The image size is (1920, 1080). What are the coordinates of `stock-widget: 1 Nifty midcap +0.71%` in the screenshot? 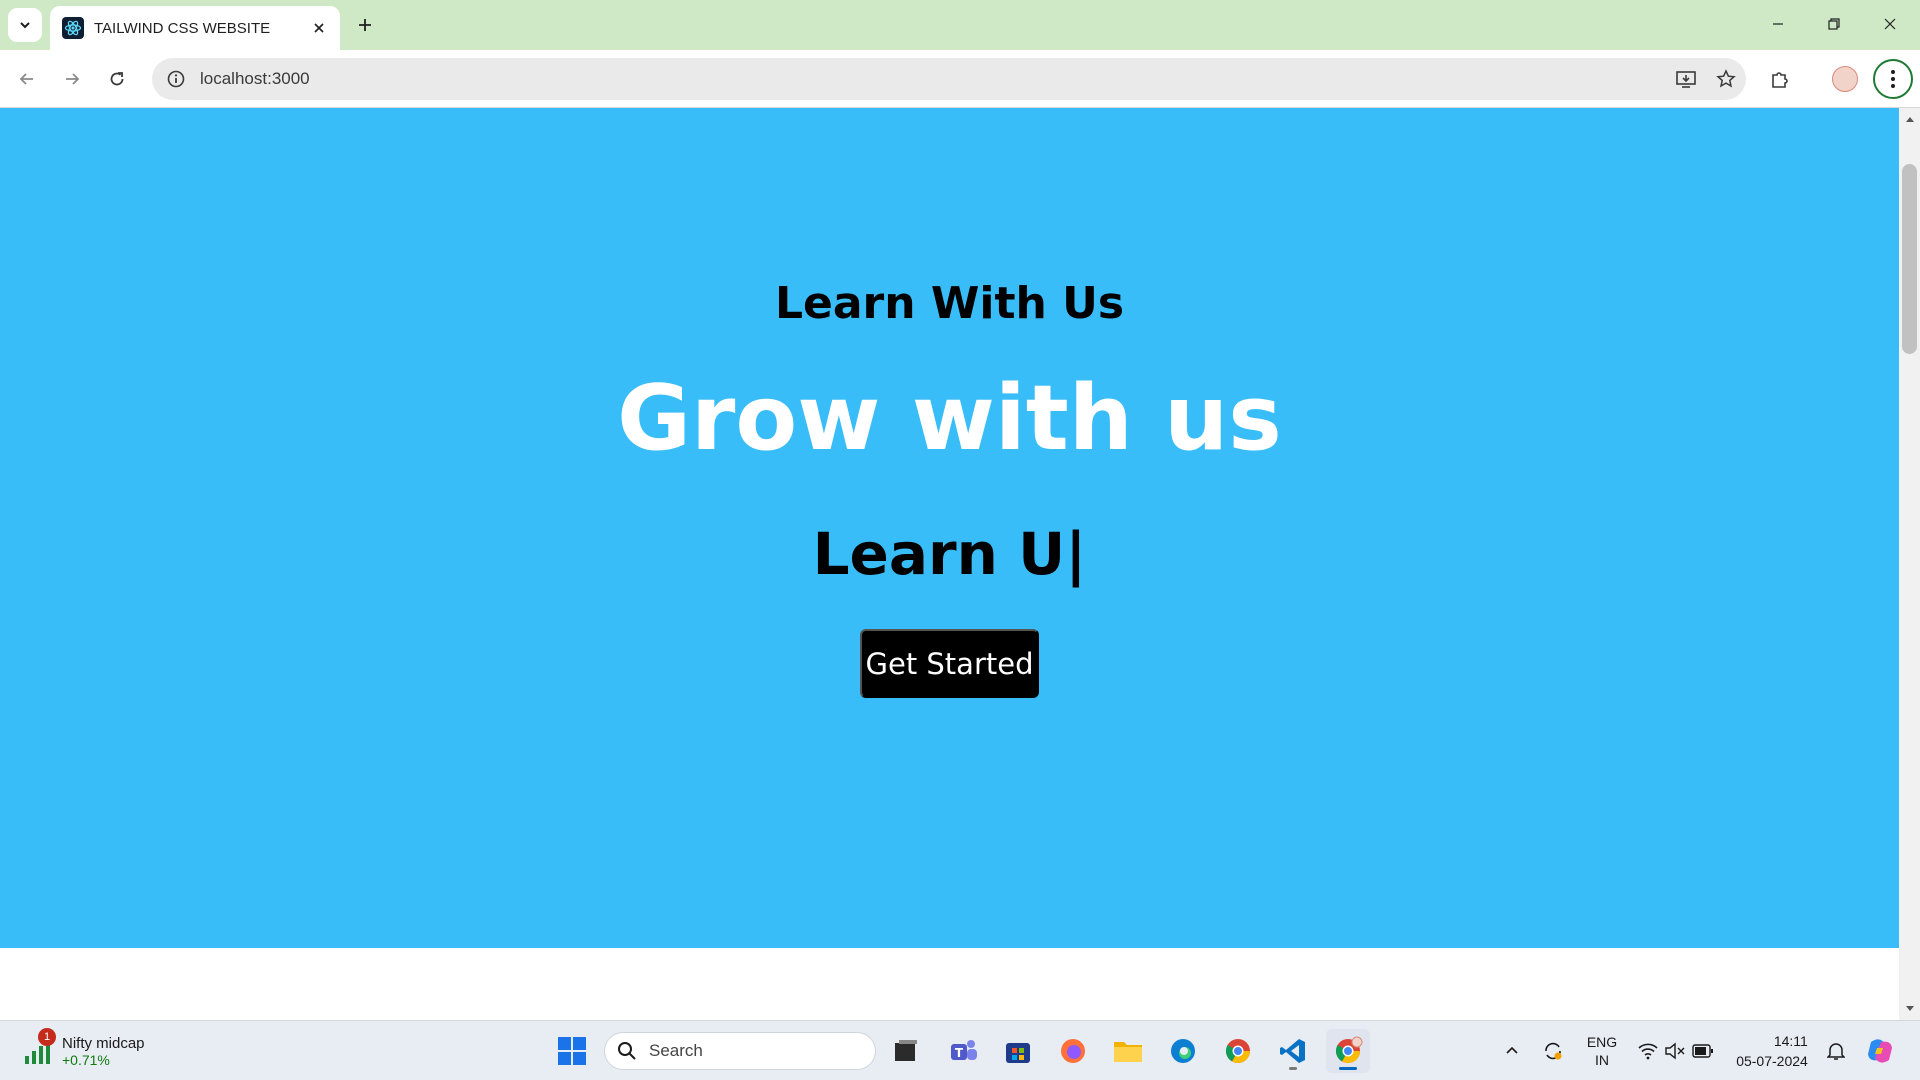 It's located at (83, 1050).